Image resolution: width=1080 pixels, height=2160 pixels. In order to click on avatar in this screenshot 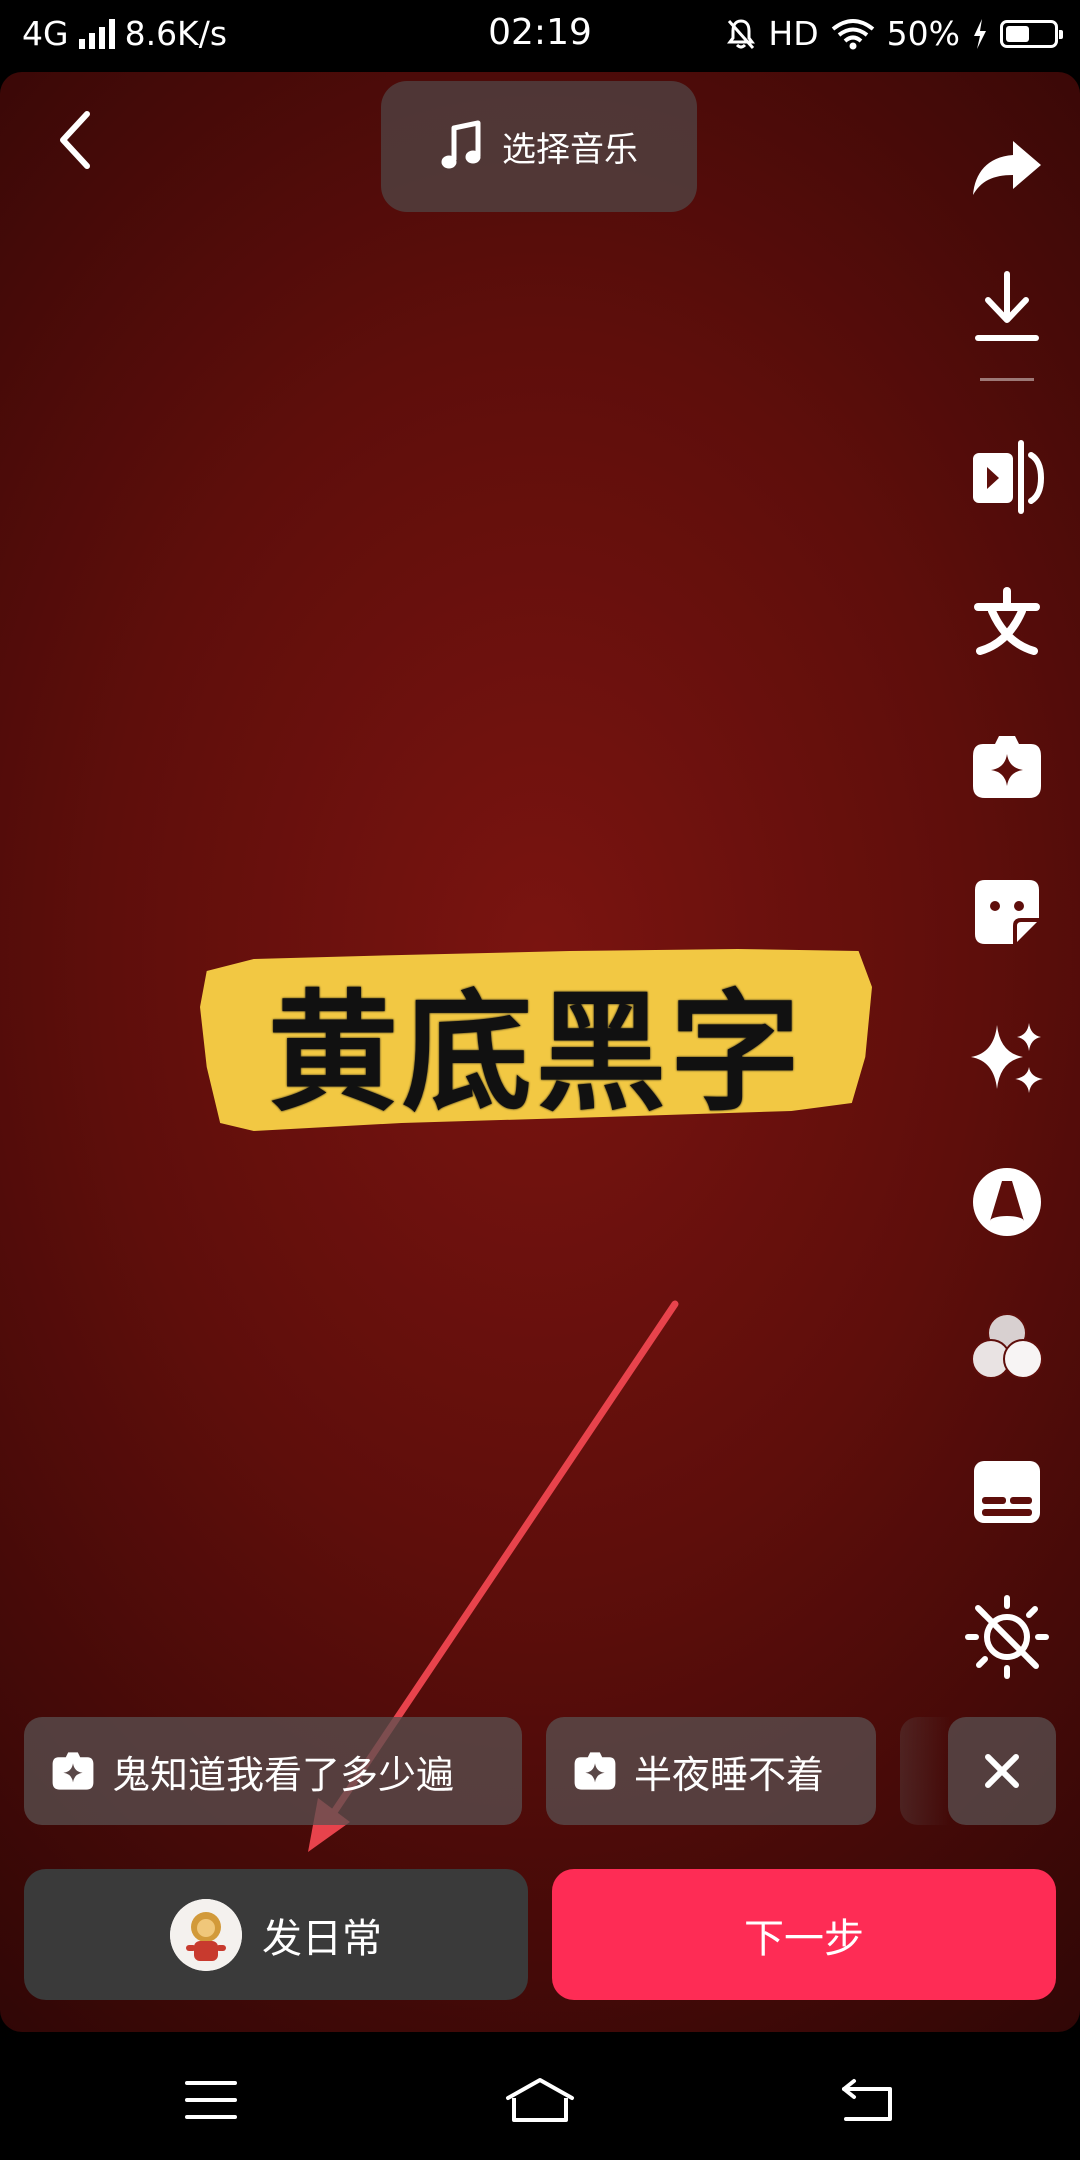, I will do `click(206, 1934)`.